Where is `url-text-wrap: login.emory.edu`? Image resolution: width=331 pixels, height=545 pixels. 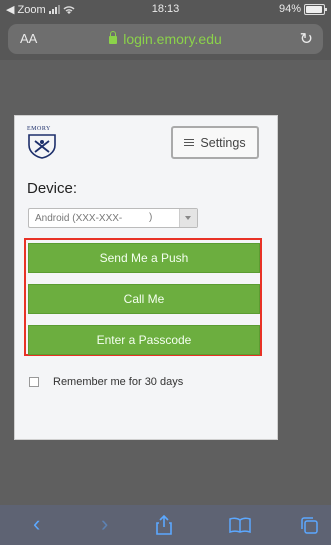
url-text-wrap: login.emory.edu is located at coordinates (165, 39).